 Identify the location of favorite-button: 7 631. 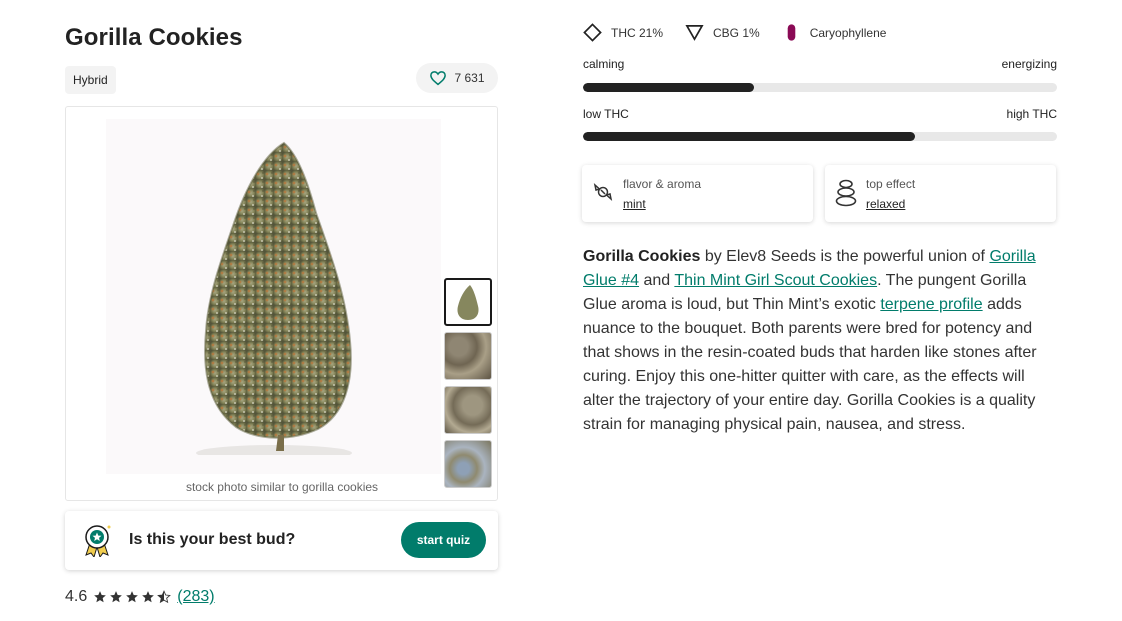
(457, 78).